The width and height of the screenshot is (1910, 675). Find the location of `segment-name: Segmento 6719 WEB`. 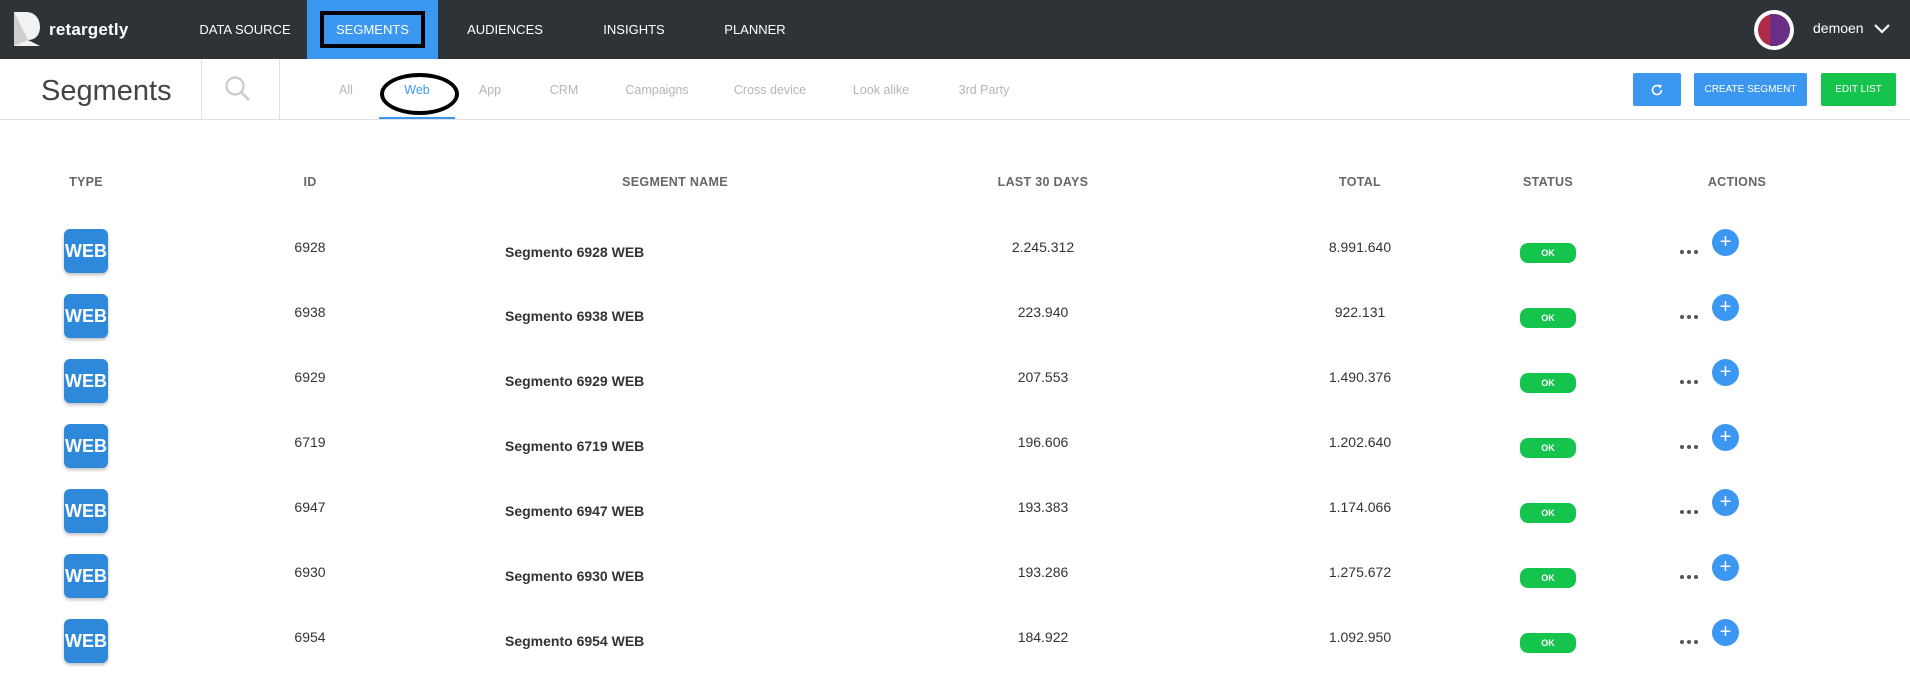

segment-name: Segmento 6719 WEB is located at coordinates (630, 446).